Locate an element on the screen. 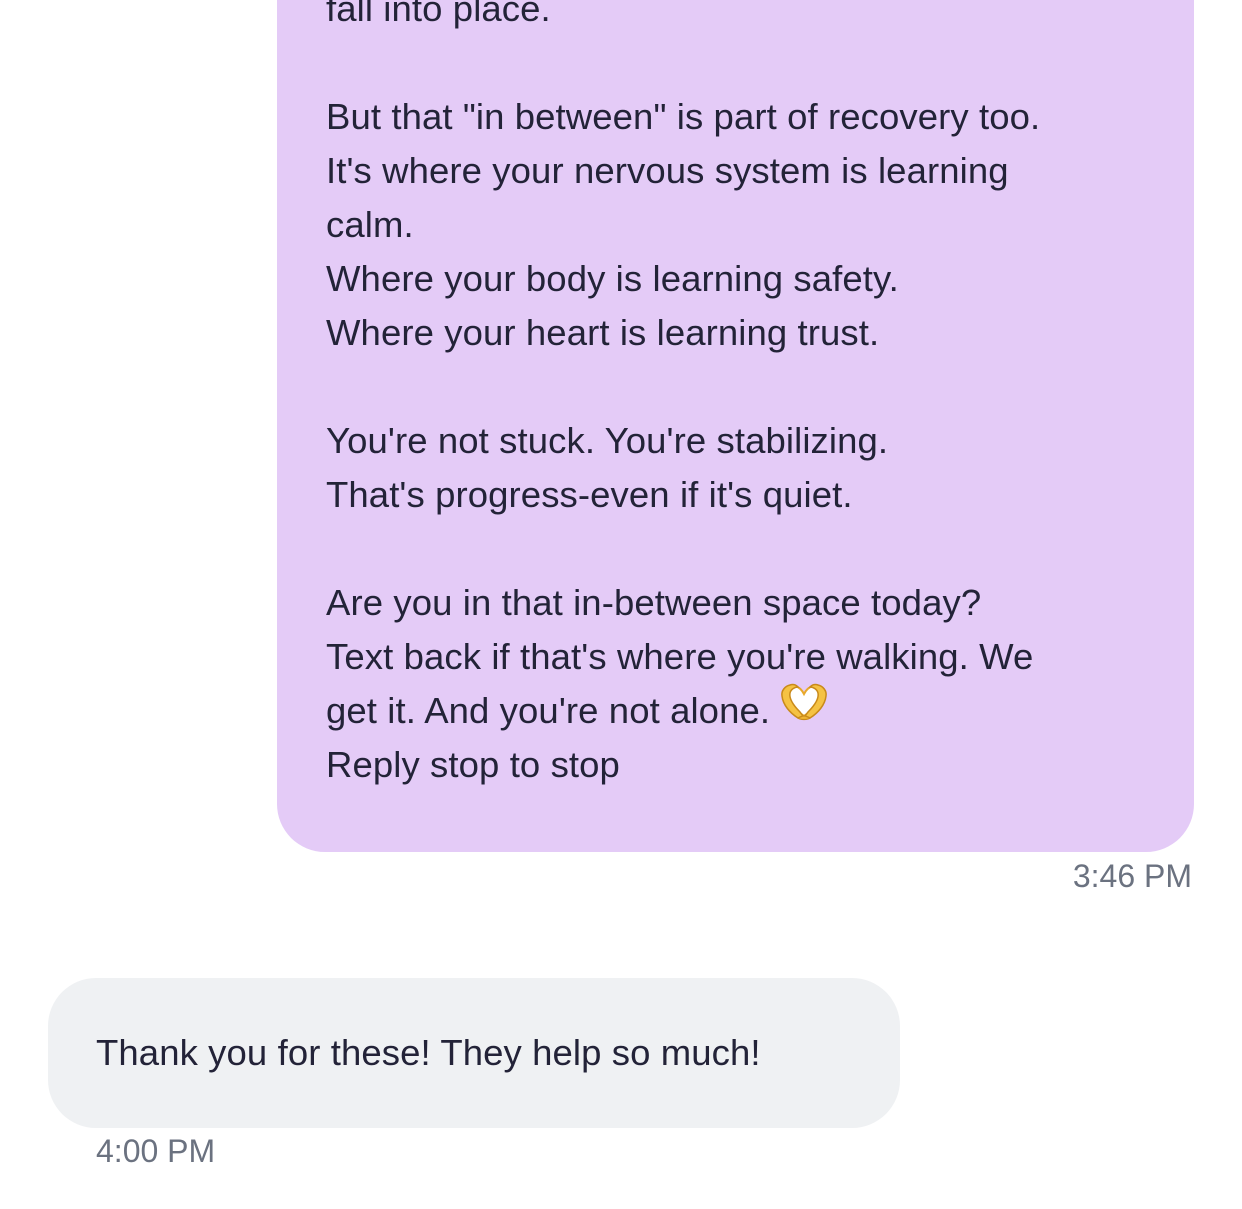 The width and height of the screenshot is (1242, 1209). message-line: Reply stop to stop is located at coordinates (473, 764).